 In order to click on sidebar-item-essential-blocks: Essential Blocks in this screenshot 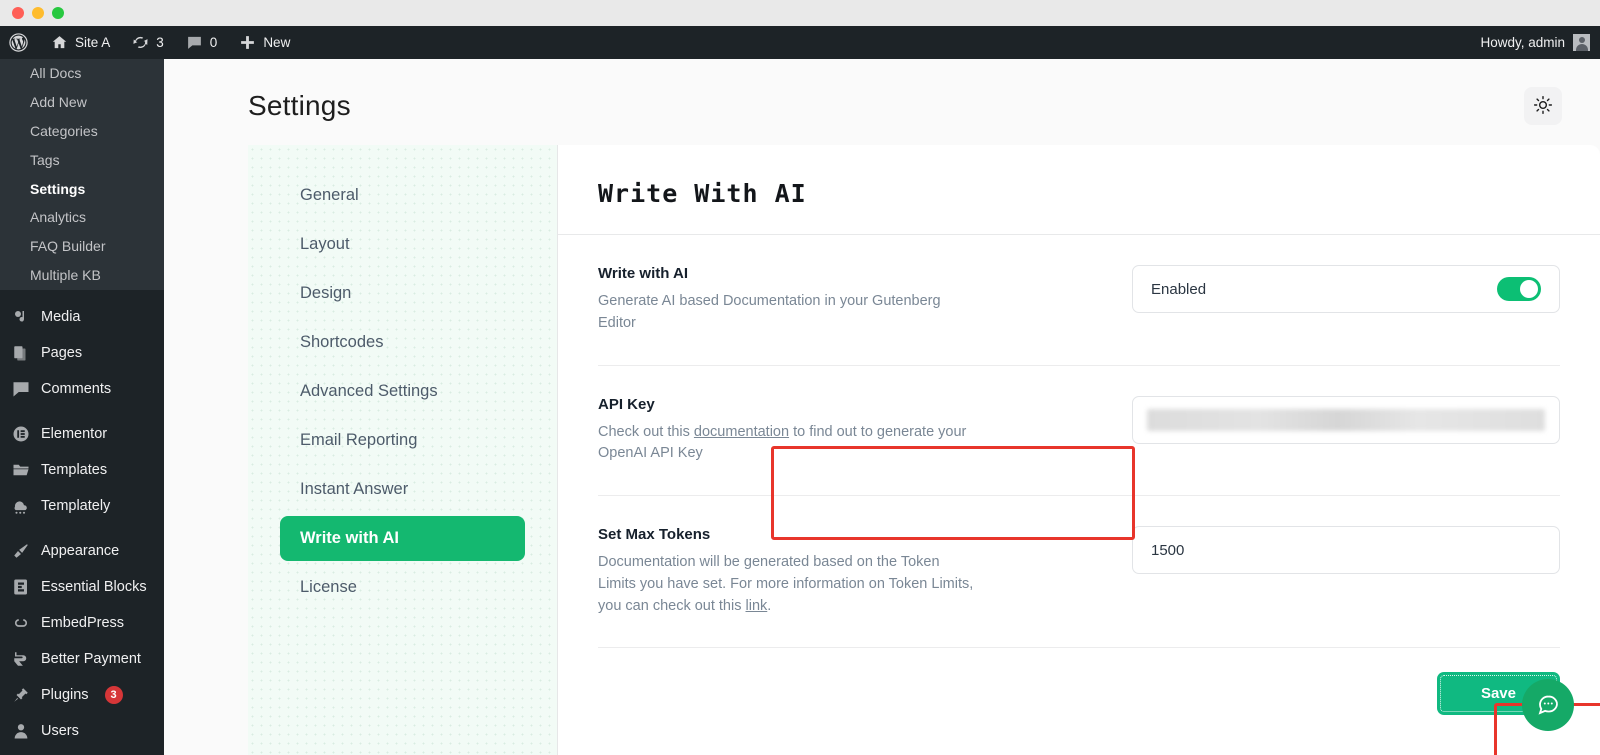, I will do `click(82, 587)`.